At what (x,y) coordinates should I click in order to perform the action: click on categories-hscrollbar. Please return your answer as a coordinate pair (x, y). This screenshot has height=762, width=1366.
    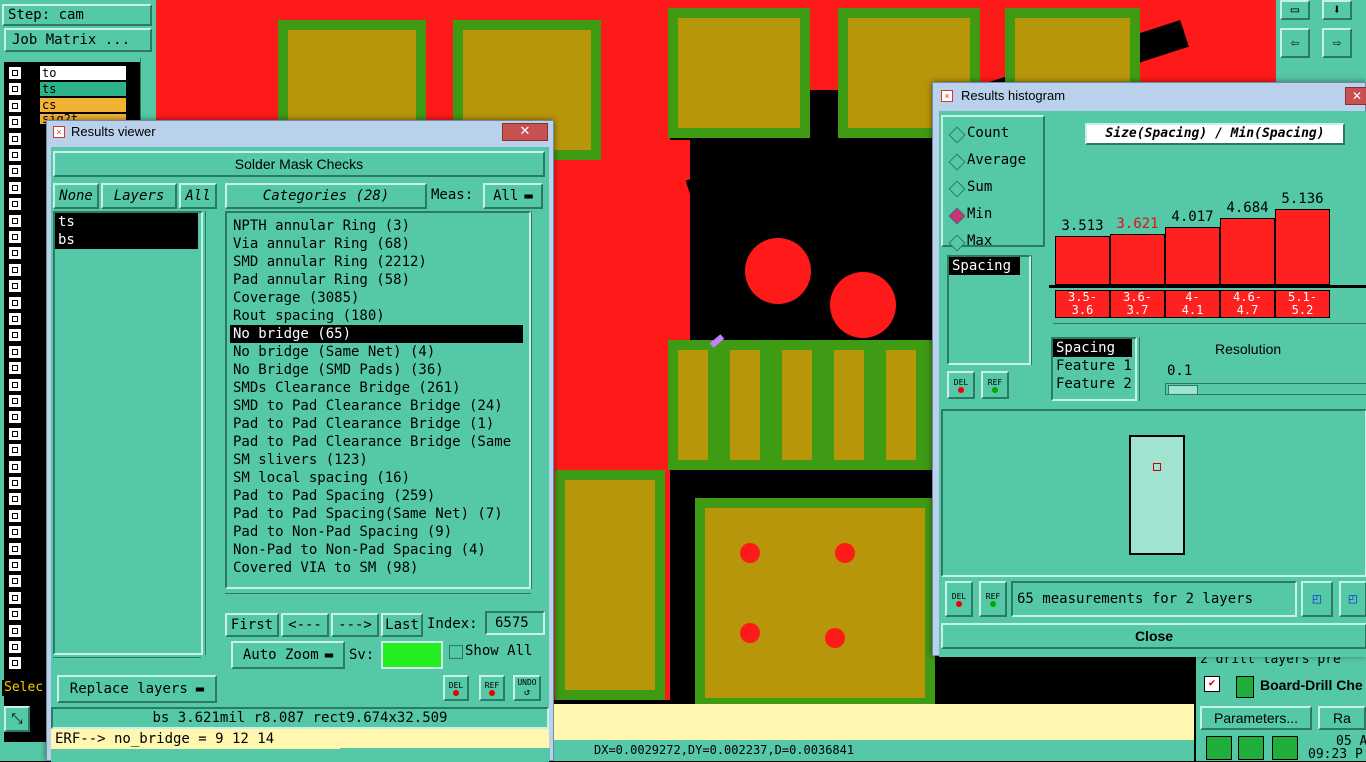
    Looking at the image, I should click on (378, 599).